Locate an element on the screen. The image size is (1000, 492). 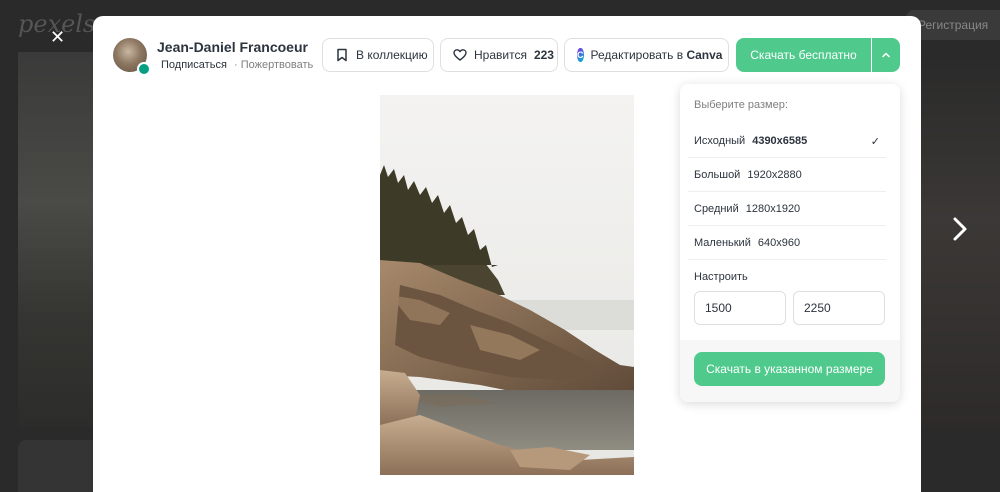
background-photo-left-lower is located at coordinates (56, 466).